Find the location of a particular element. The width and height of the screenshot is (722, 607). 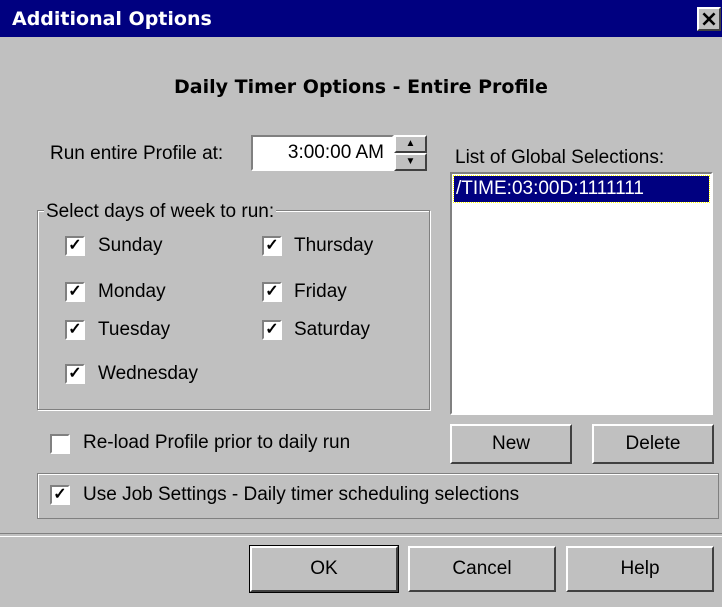

dialog-heading: Daily Timer Options - Entire Profile is located at coordinates (361, 87).